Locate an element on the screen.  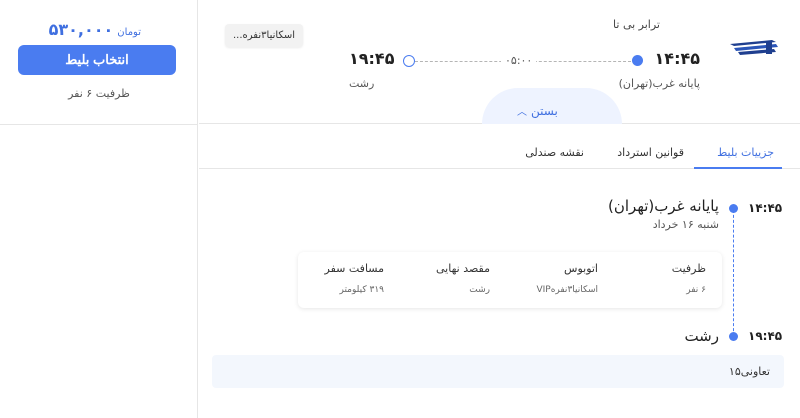
arrival-city: رشت is located at coordinates (362, 83).